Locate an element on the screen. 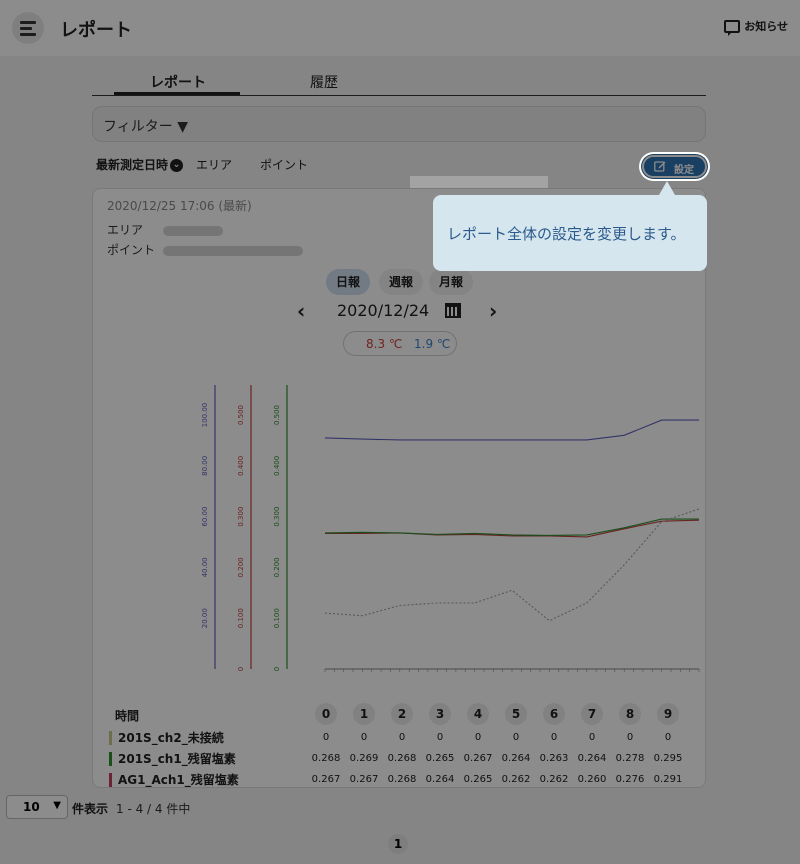 The image size is (800, 864). tutorial-tooltip: レポート全体の設定を変更します。 is located at coordinates (570, 226).